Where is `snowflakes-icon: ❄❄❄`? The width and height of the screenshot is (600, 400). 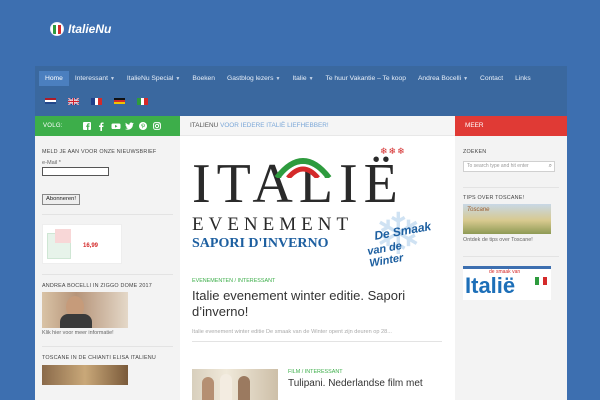
snowflakes-icon: ❄❄❄ is located at coordinates (393, 151).